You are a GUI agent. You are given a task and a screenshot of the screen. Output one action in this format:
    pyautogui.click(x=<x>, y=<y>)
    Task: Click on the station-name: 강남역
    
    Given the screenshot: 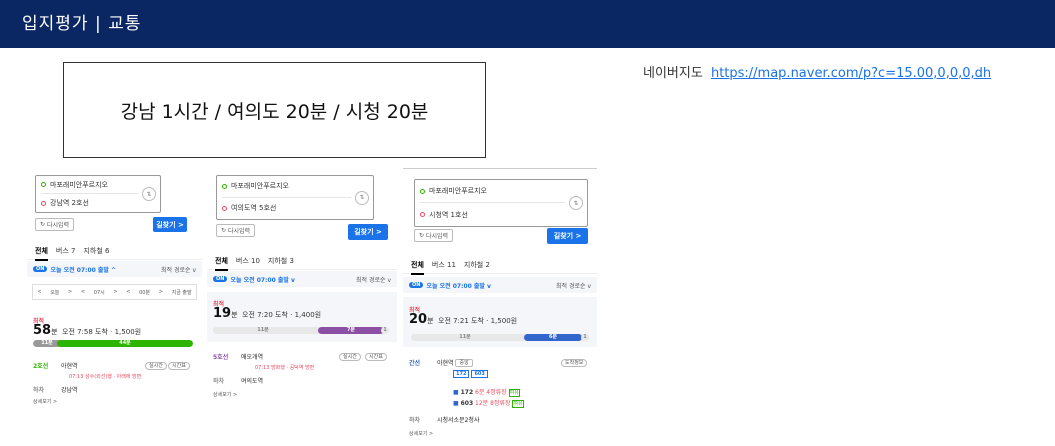 What is the action you would take?
    pyautogui.click(x=69, y=390)
    